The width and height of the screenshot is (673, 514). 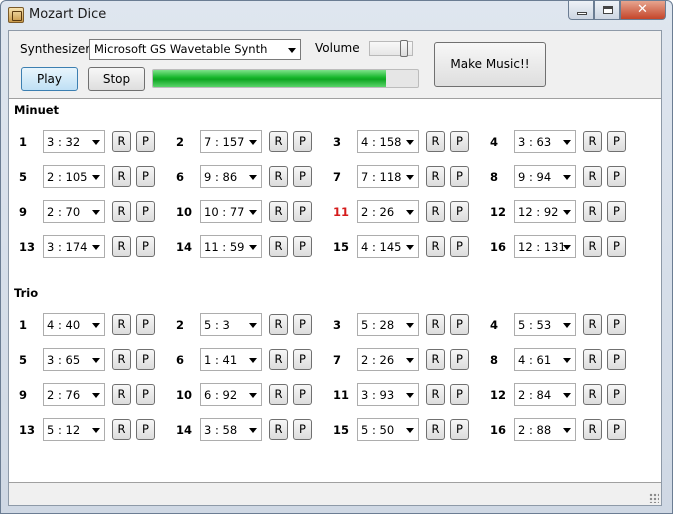 I want to click on volume-slider-thumb, so click(x=404, y=48).